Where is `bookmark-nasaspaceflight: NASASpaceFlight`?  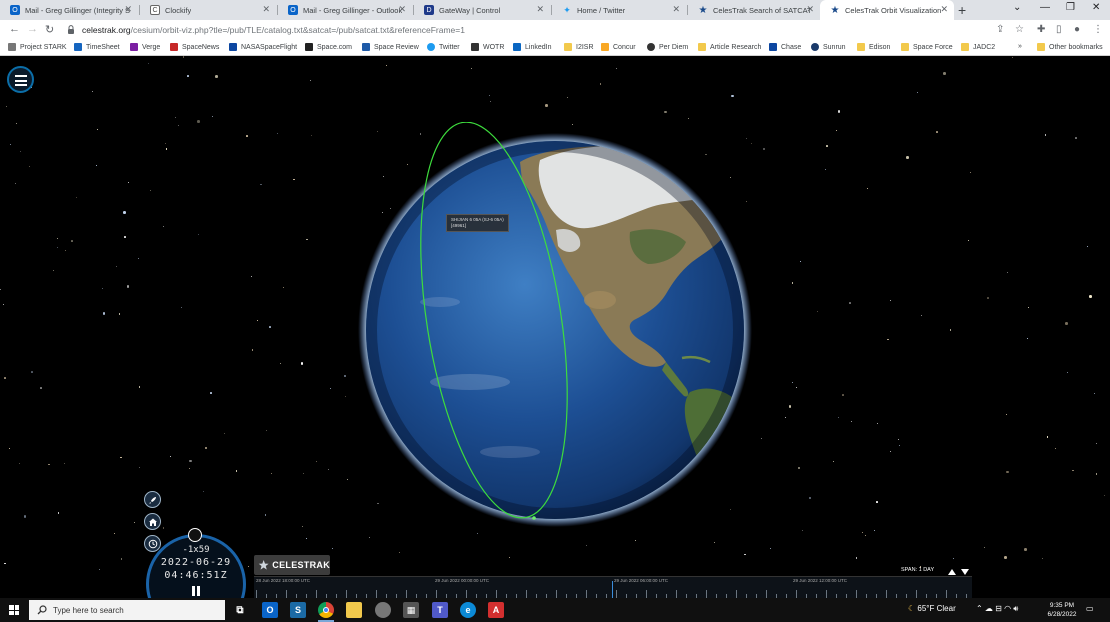
bookmark-nasaspaceflight: NASASpaceFlight is located at coordinates (263, 47).